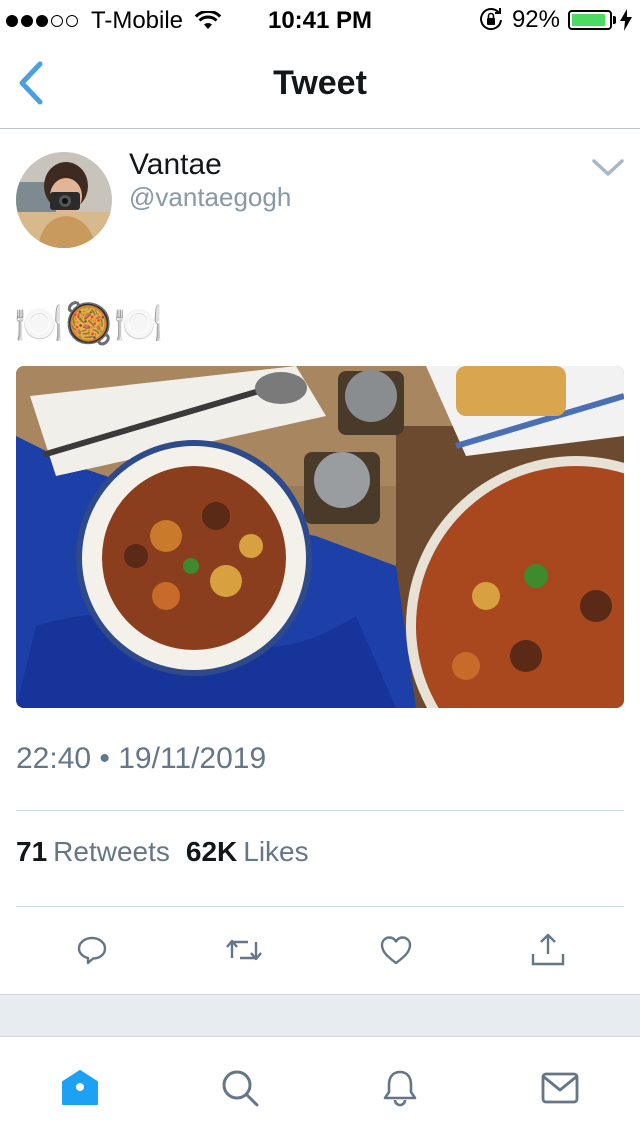 The image size is (640, 1137). I want to click on retweet-button, so click(244, 950).